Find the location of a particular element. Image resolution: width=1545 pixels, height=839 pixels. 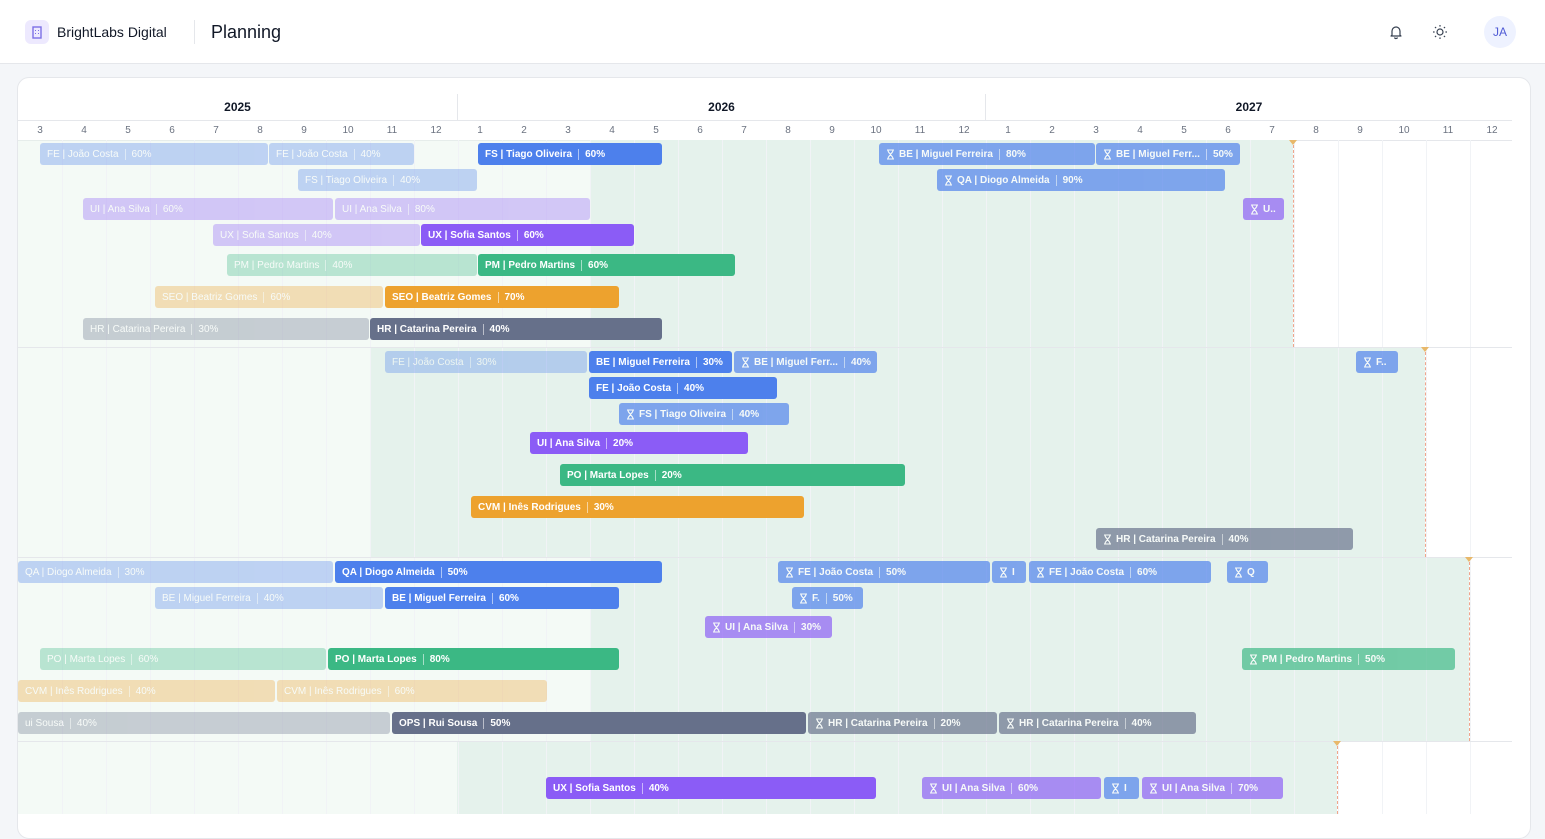

month-label: 4 is located at coordinates (612, 130).